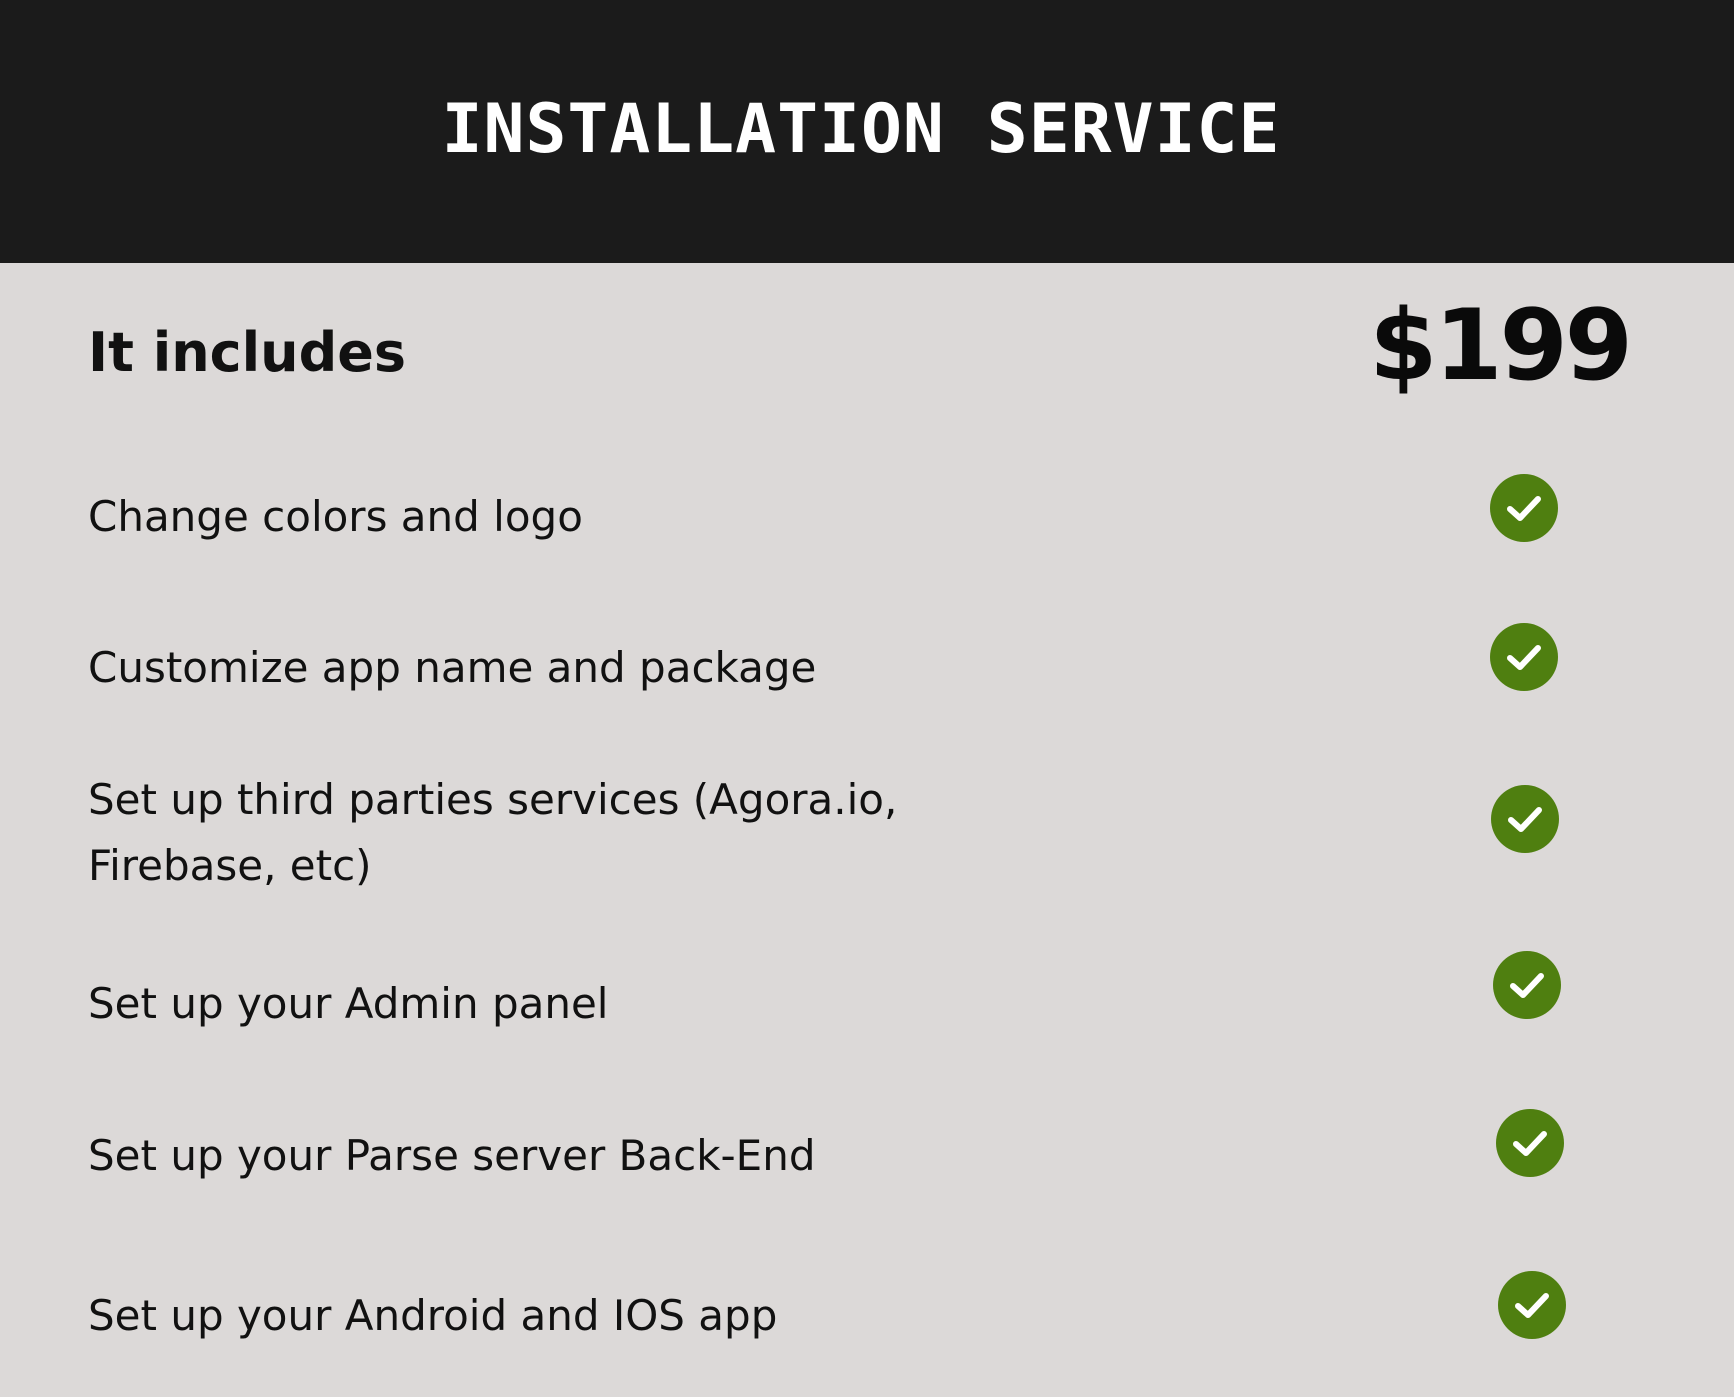 The image size is (1734, 1397). I want to click on includes-heading: It includes, so click(247, 352).